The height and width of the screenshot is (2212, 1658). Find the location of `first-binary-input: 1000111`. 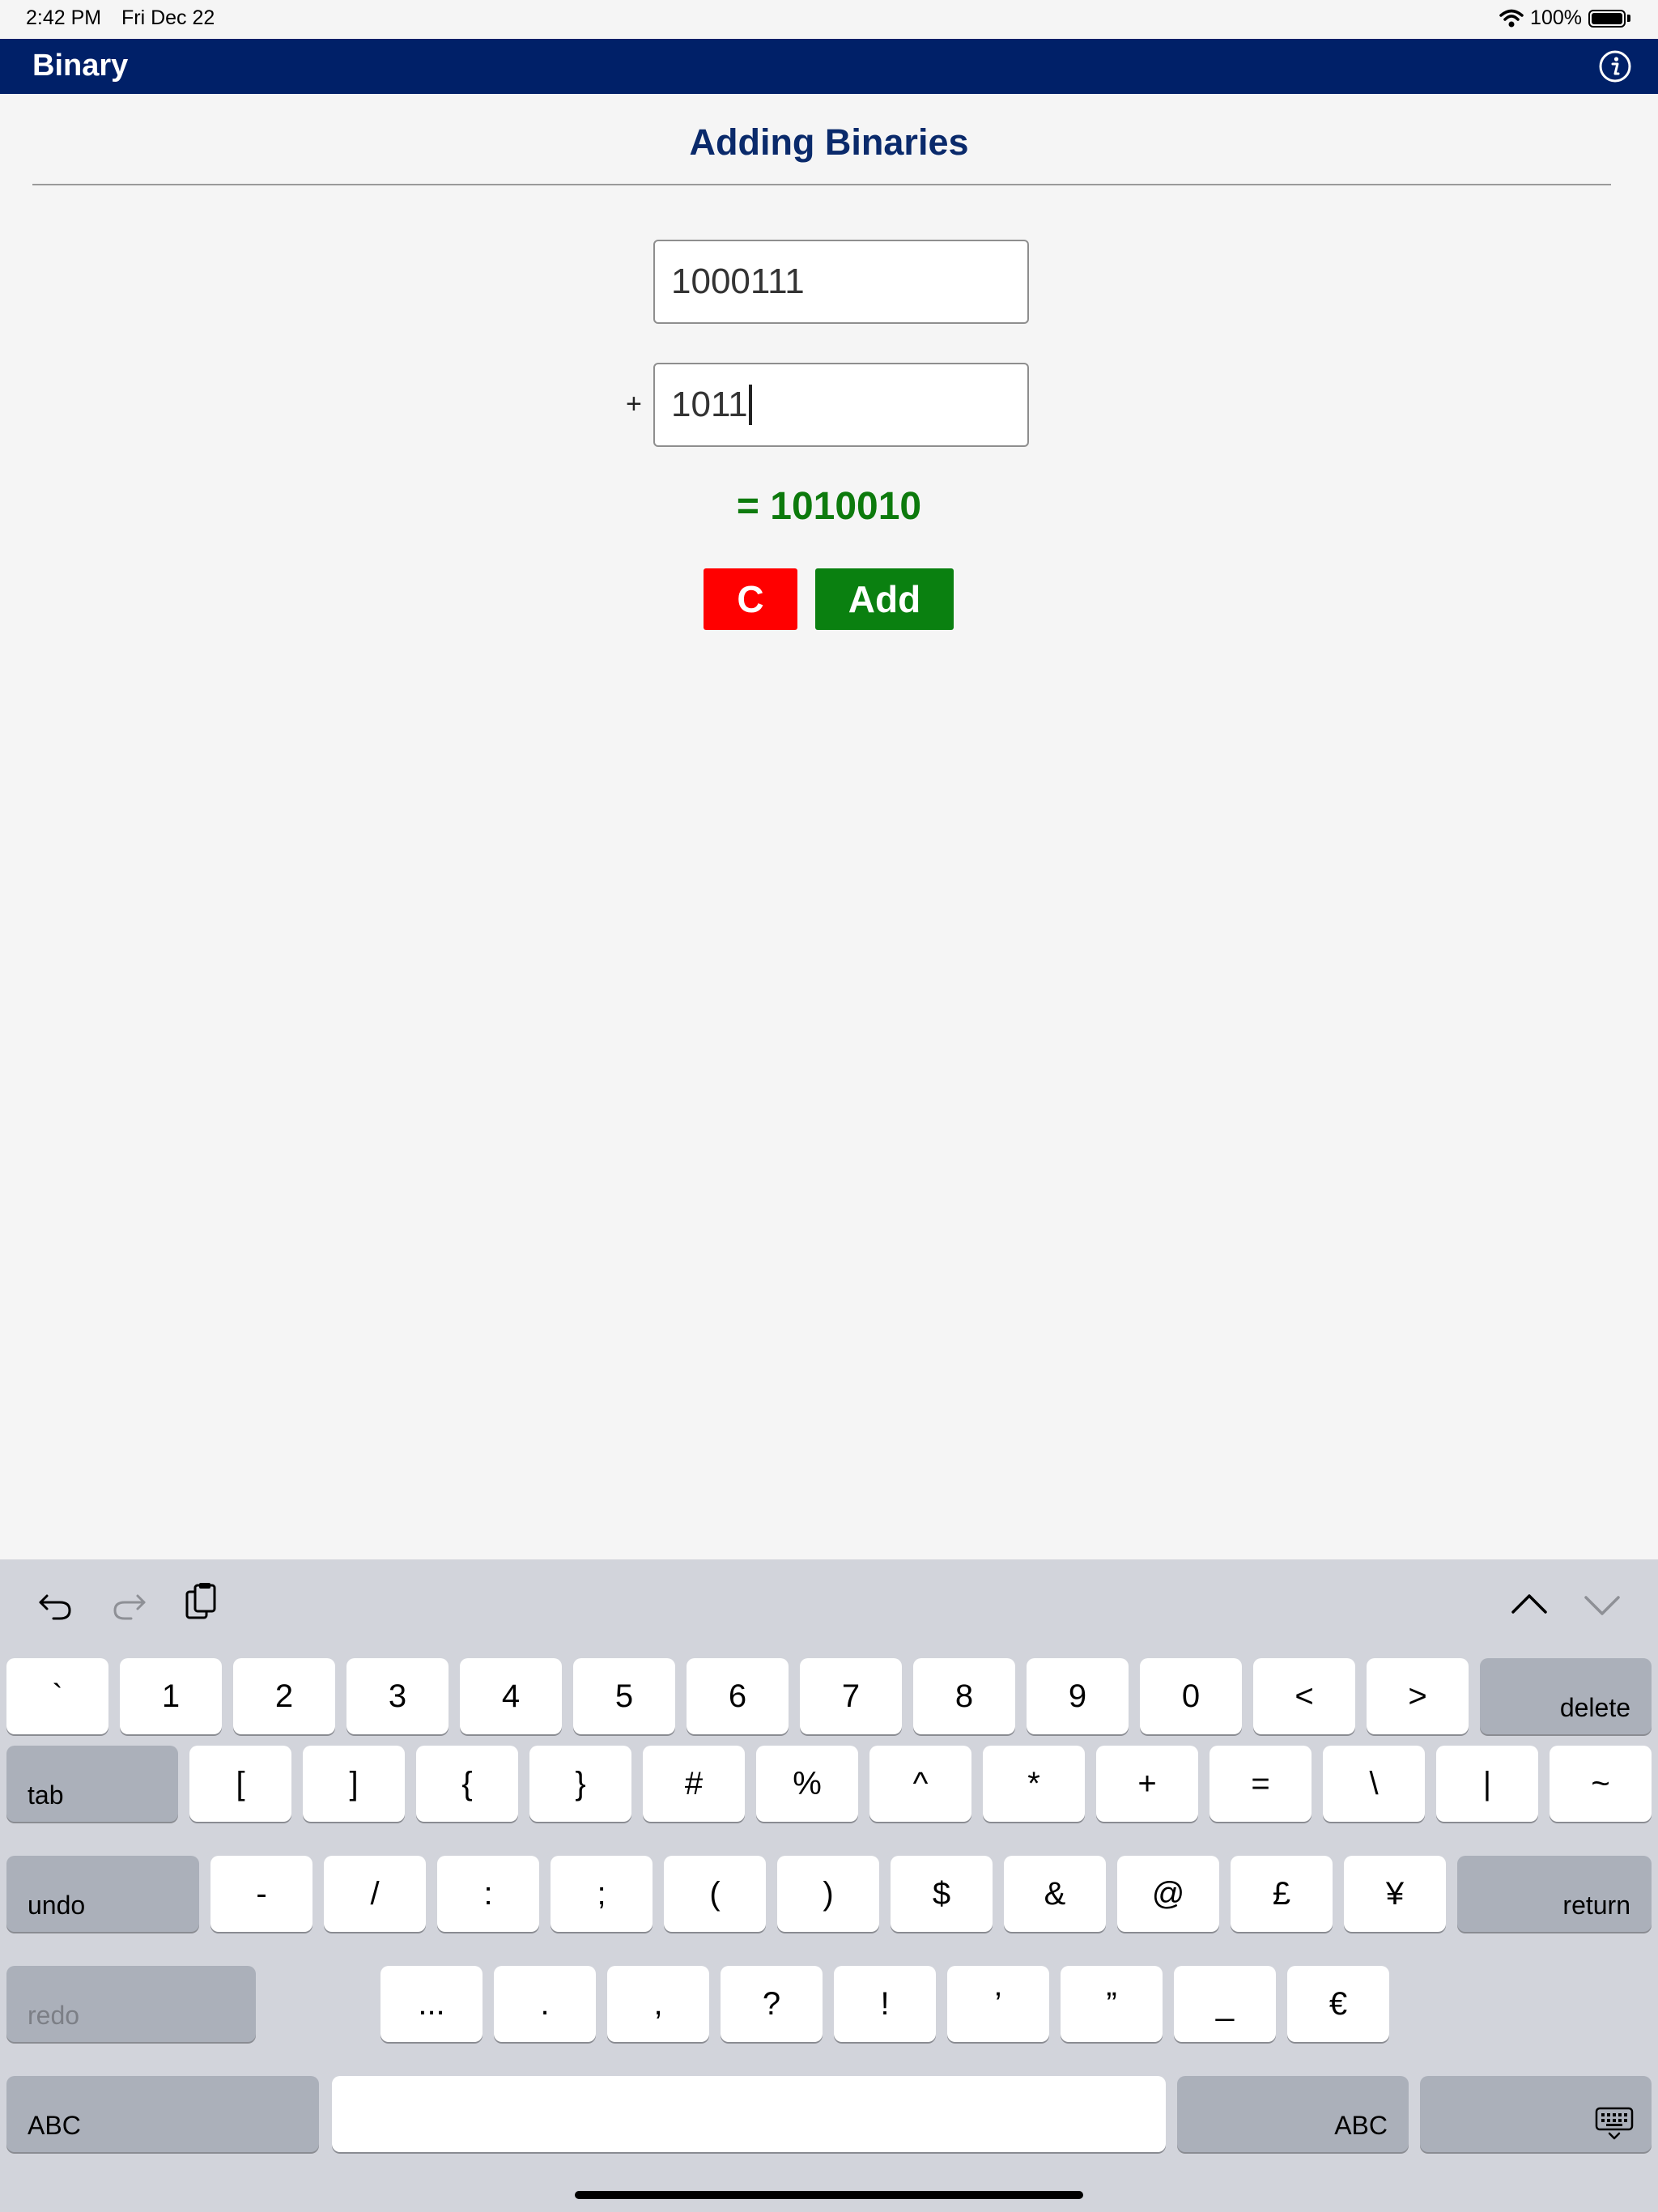

first-binary-input: 1000111 is located at coordinates (841, 282).